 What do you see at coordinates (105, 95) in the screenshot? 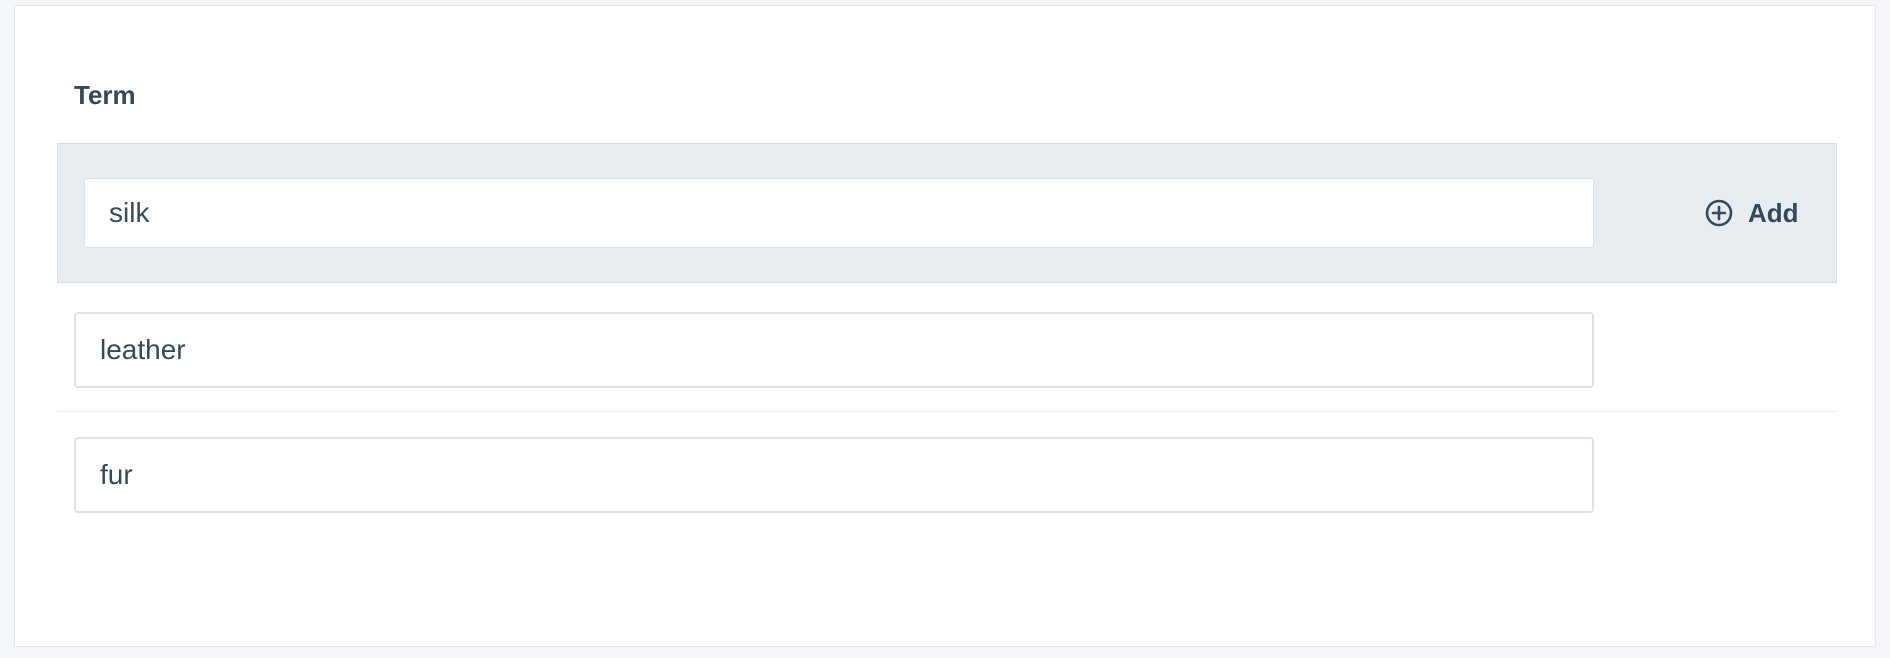
I see `section-label: Term` at bounding box center [105, 95].